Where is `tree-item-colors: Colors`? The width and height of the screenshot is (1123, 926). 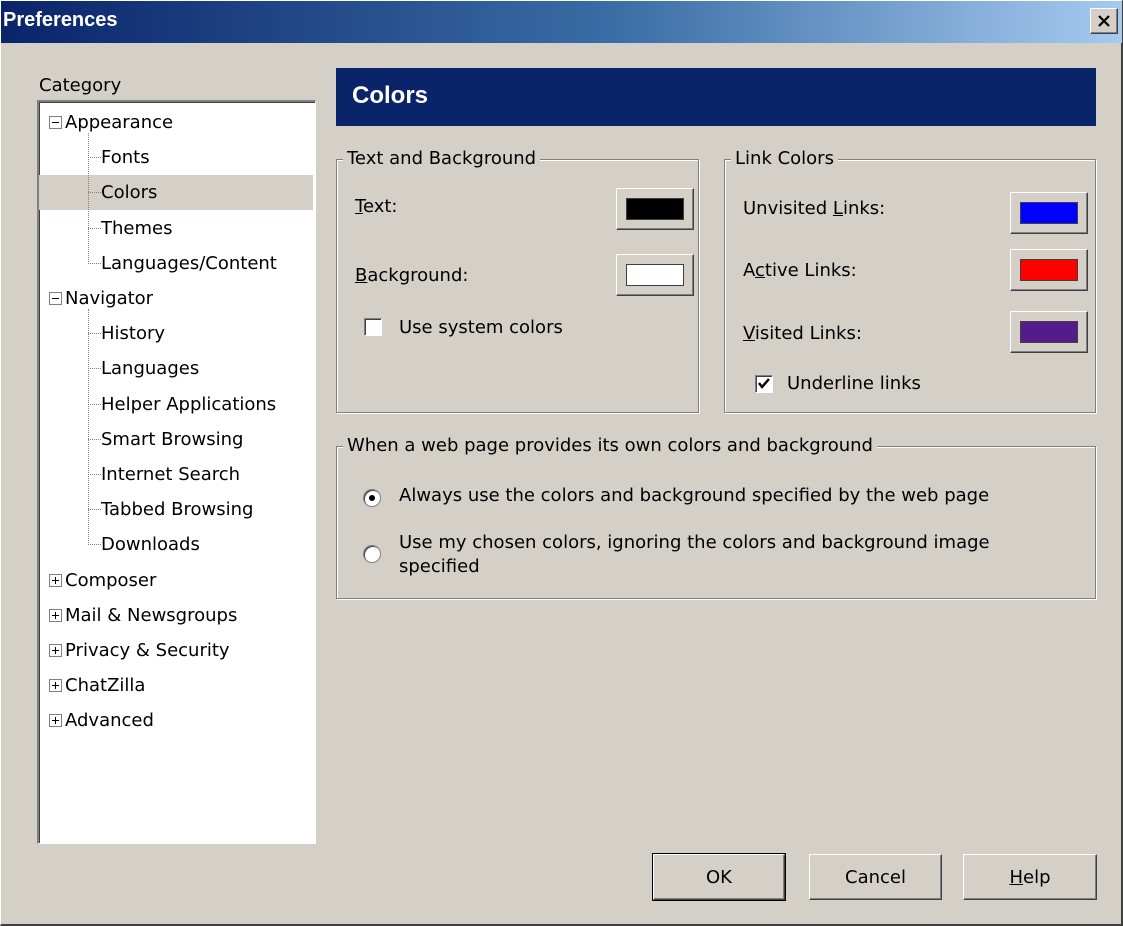
tree-item-colors: Colors is located at coordinates (176, 193).